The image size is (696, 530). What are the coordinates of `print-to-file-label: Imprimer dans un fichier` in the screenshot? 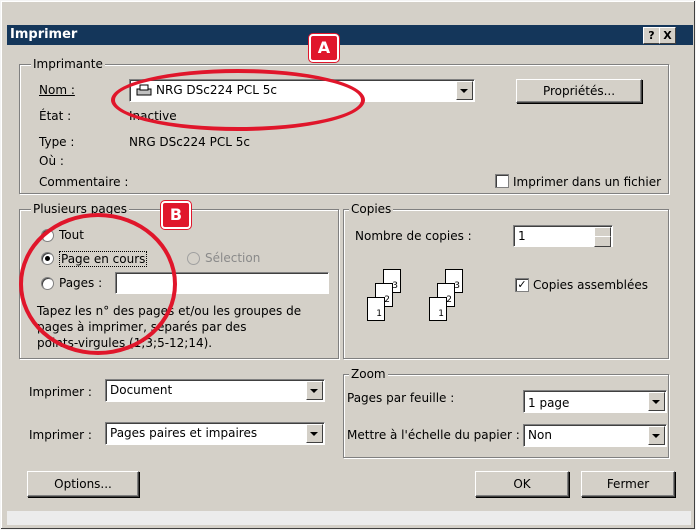 It's located at (587, 182).